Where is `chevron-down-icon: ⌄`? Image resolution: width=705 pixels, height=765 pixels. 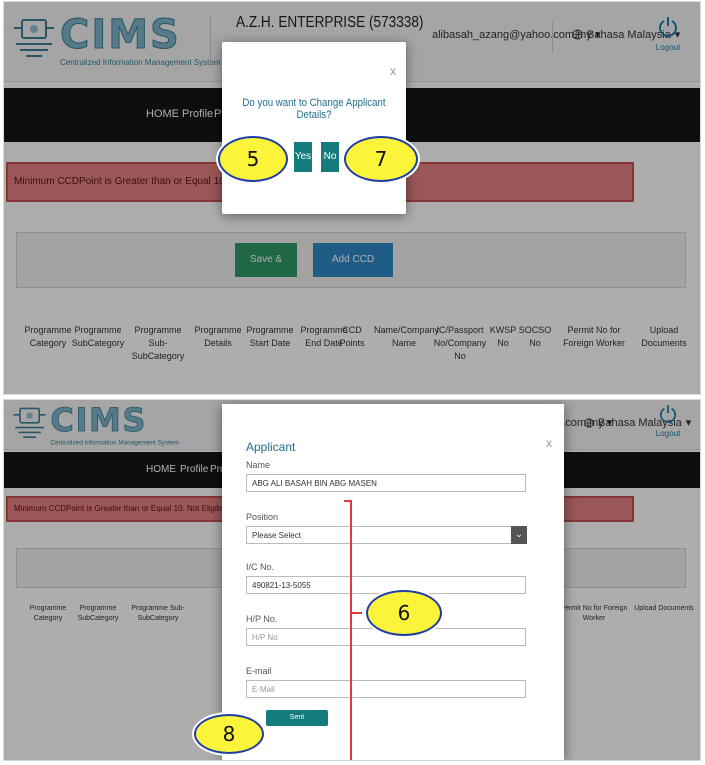
chevron-down-icon: ⌄ is located at coordinates (519, 535).